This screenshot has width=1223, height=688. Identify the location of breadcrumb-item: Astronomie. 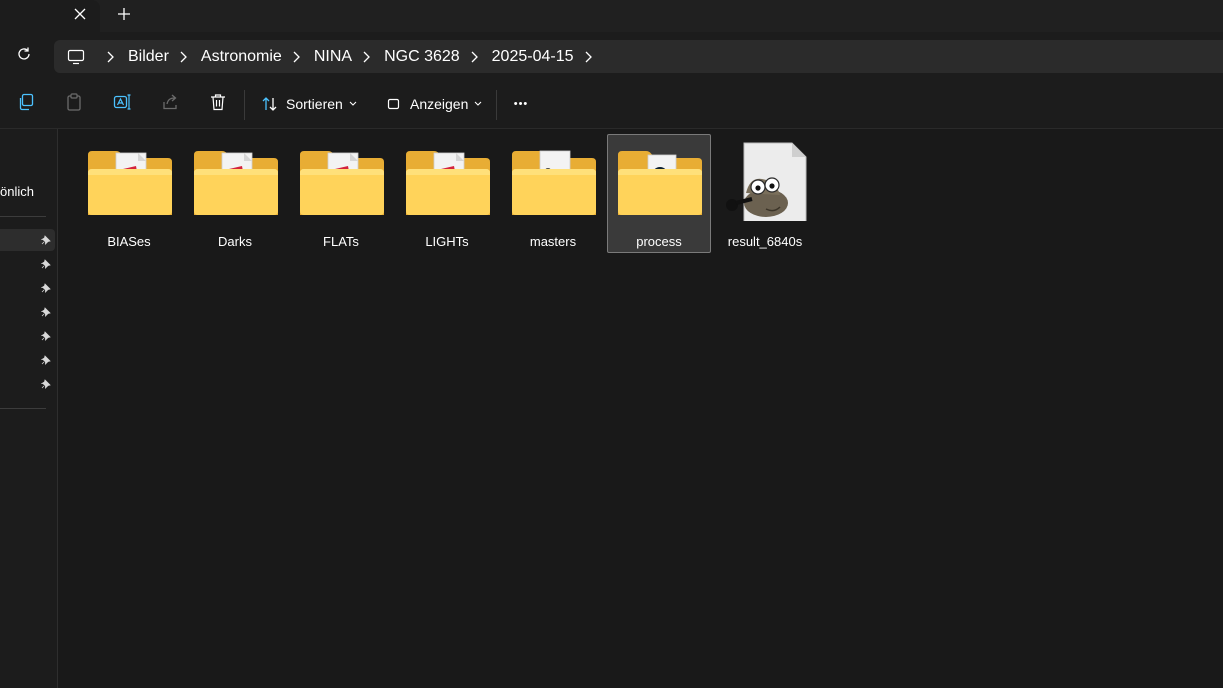
(241, 57).